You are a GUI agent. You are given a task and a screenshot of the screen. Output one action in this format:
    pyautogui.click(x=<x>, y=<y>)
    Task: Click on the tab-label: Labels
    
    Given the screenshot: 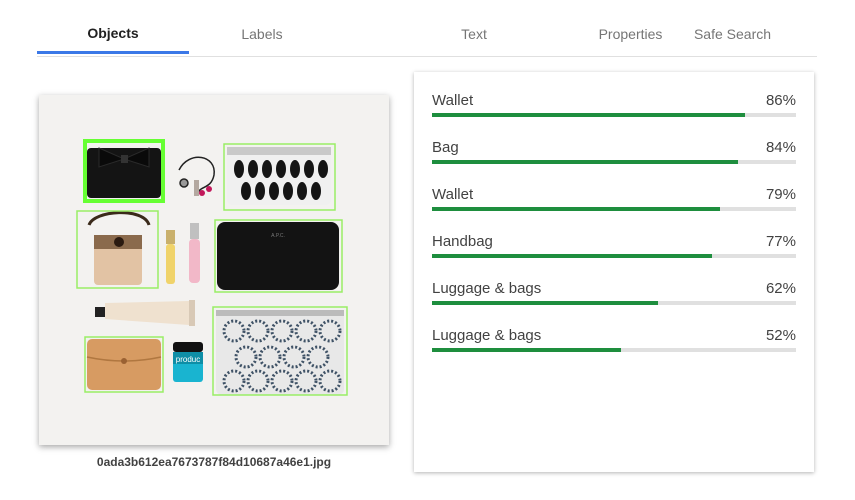 What is the action you would take?
    pyautogui.click(x=262, y=34)
    